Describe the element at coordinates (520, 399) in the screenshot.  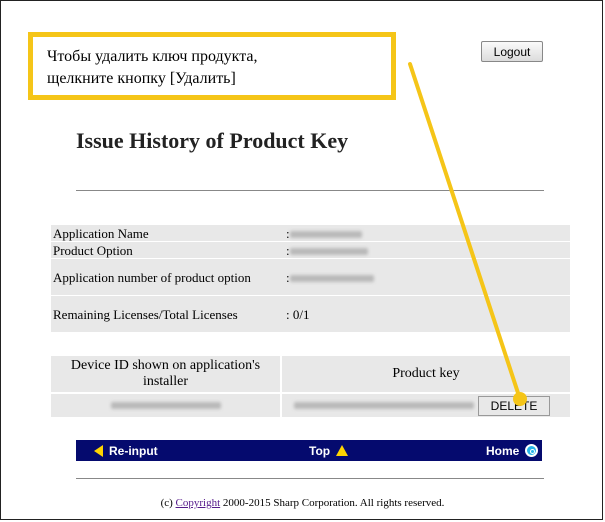
I see `annotation-arrow-dot` at that location.